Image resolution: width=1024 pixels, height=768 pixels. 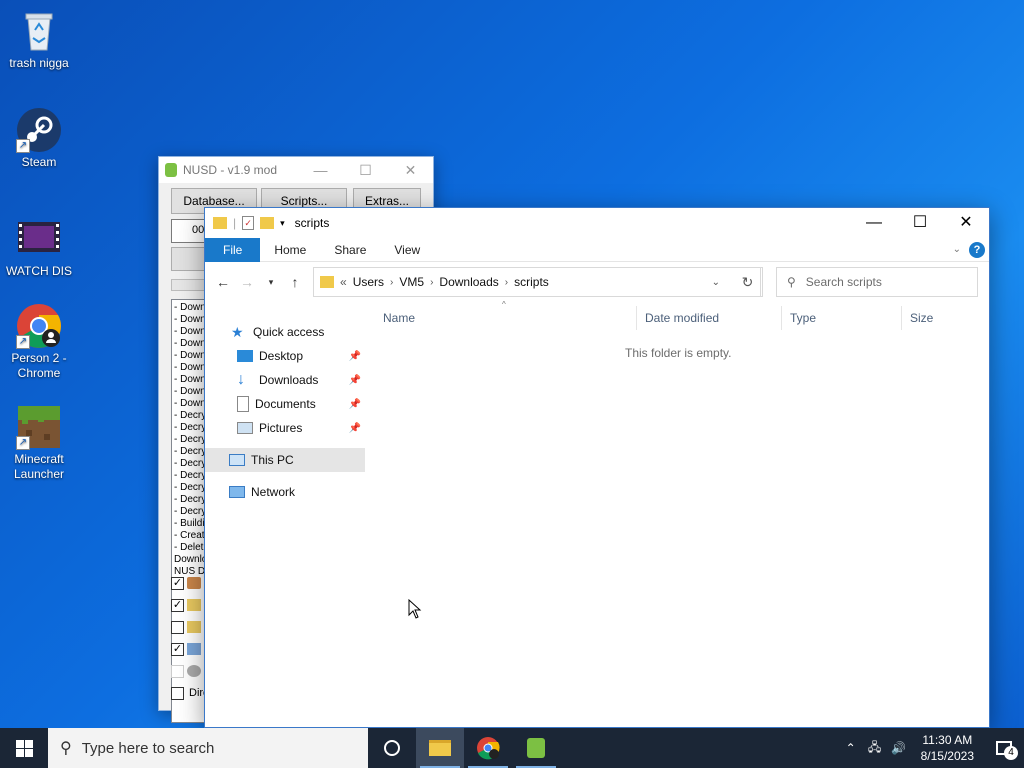 What do you see at coordinates (407, 250) in the screenshot?
I see `tab-view: View` at bounding box center [407, 250].